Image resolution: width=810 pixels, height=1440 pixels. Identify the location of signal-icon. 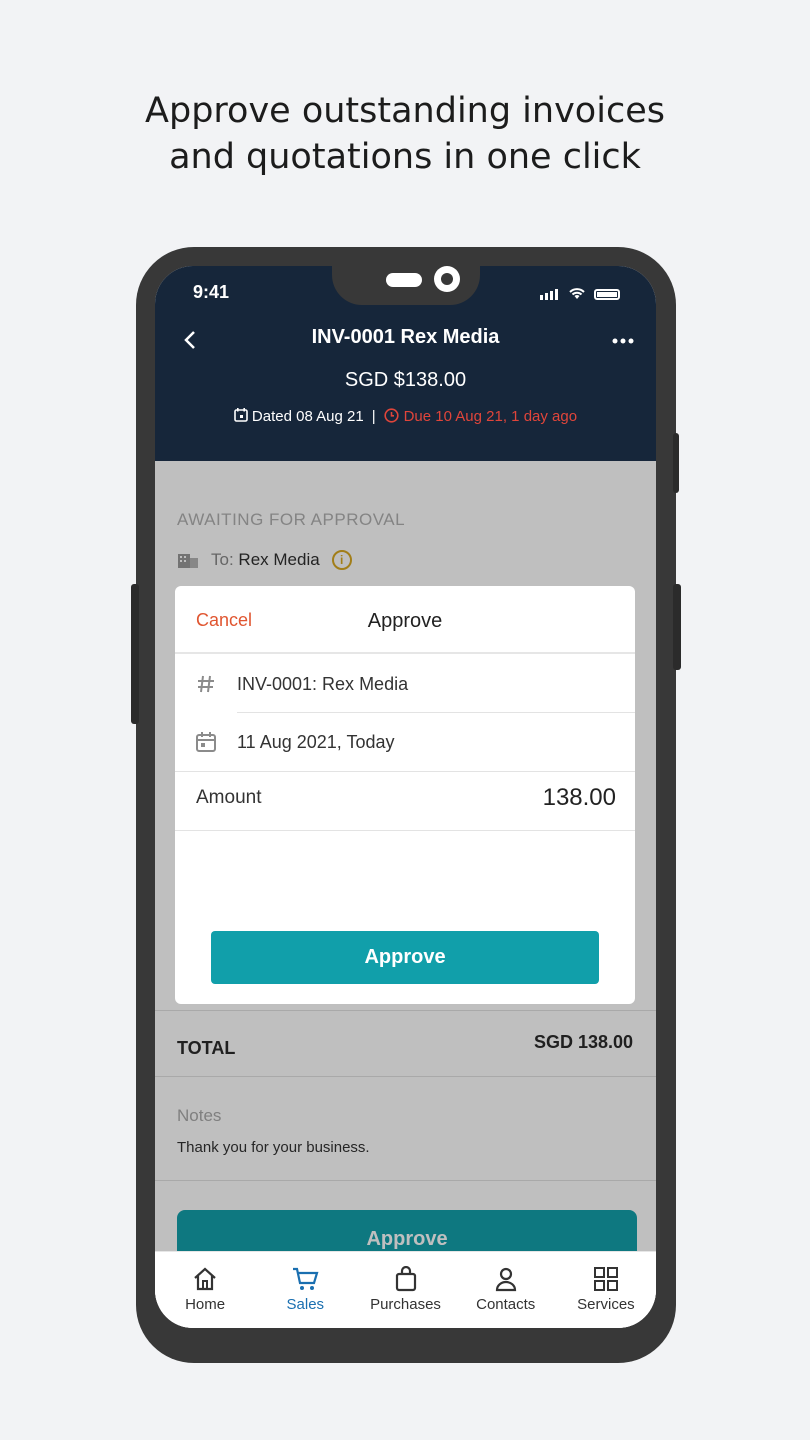
(550, 291).